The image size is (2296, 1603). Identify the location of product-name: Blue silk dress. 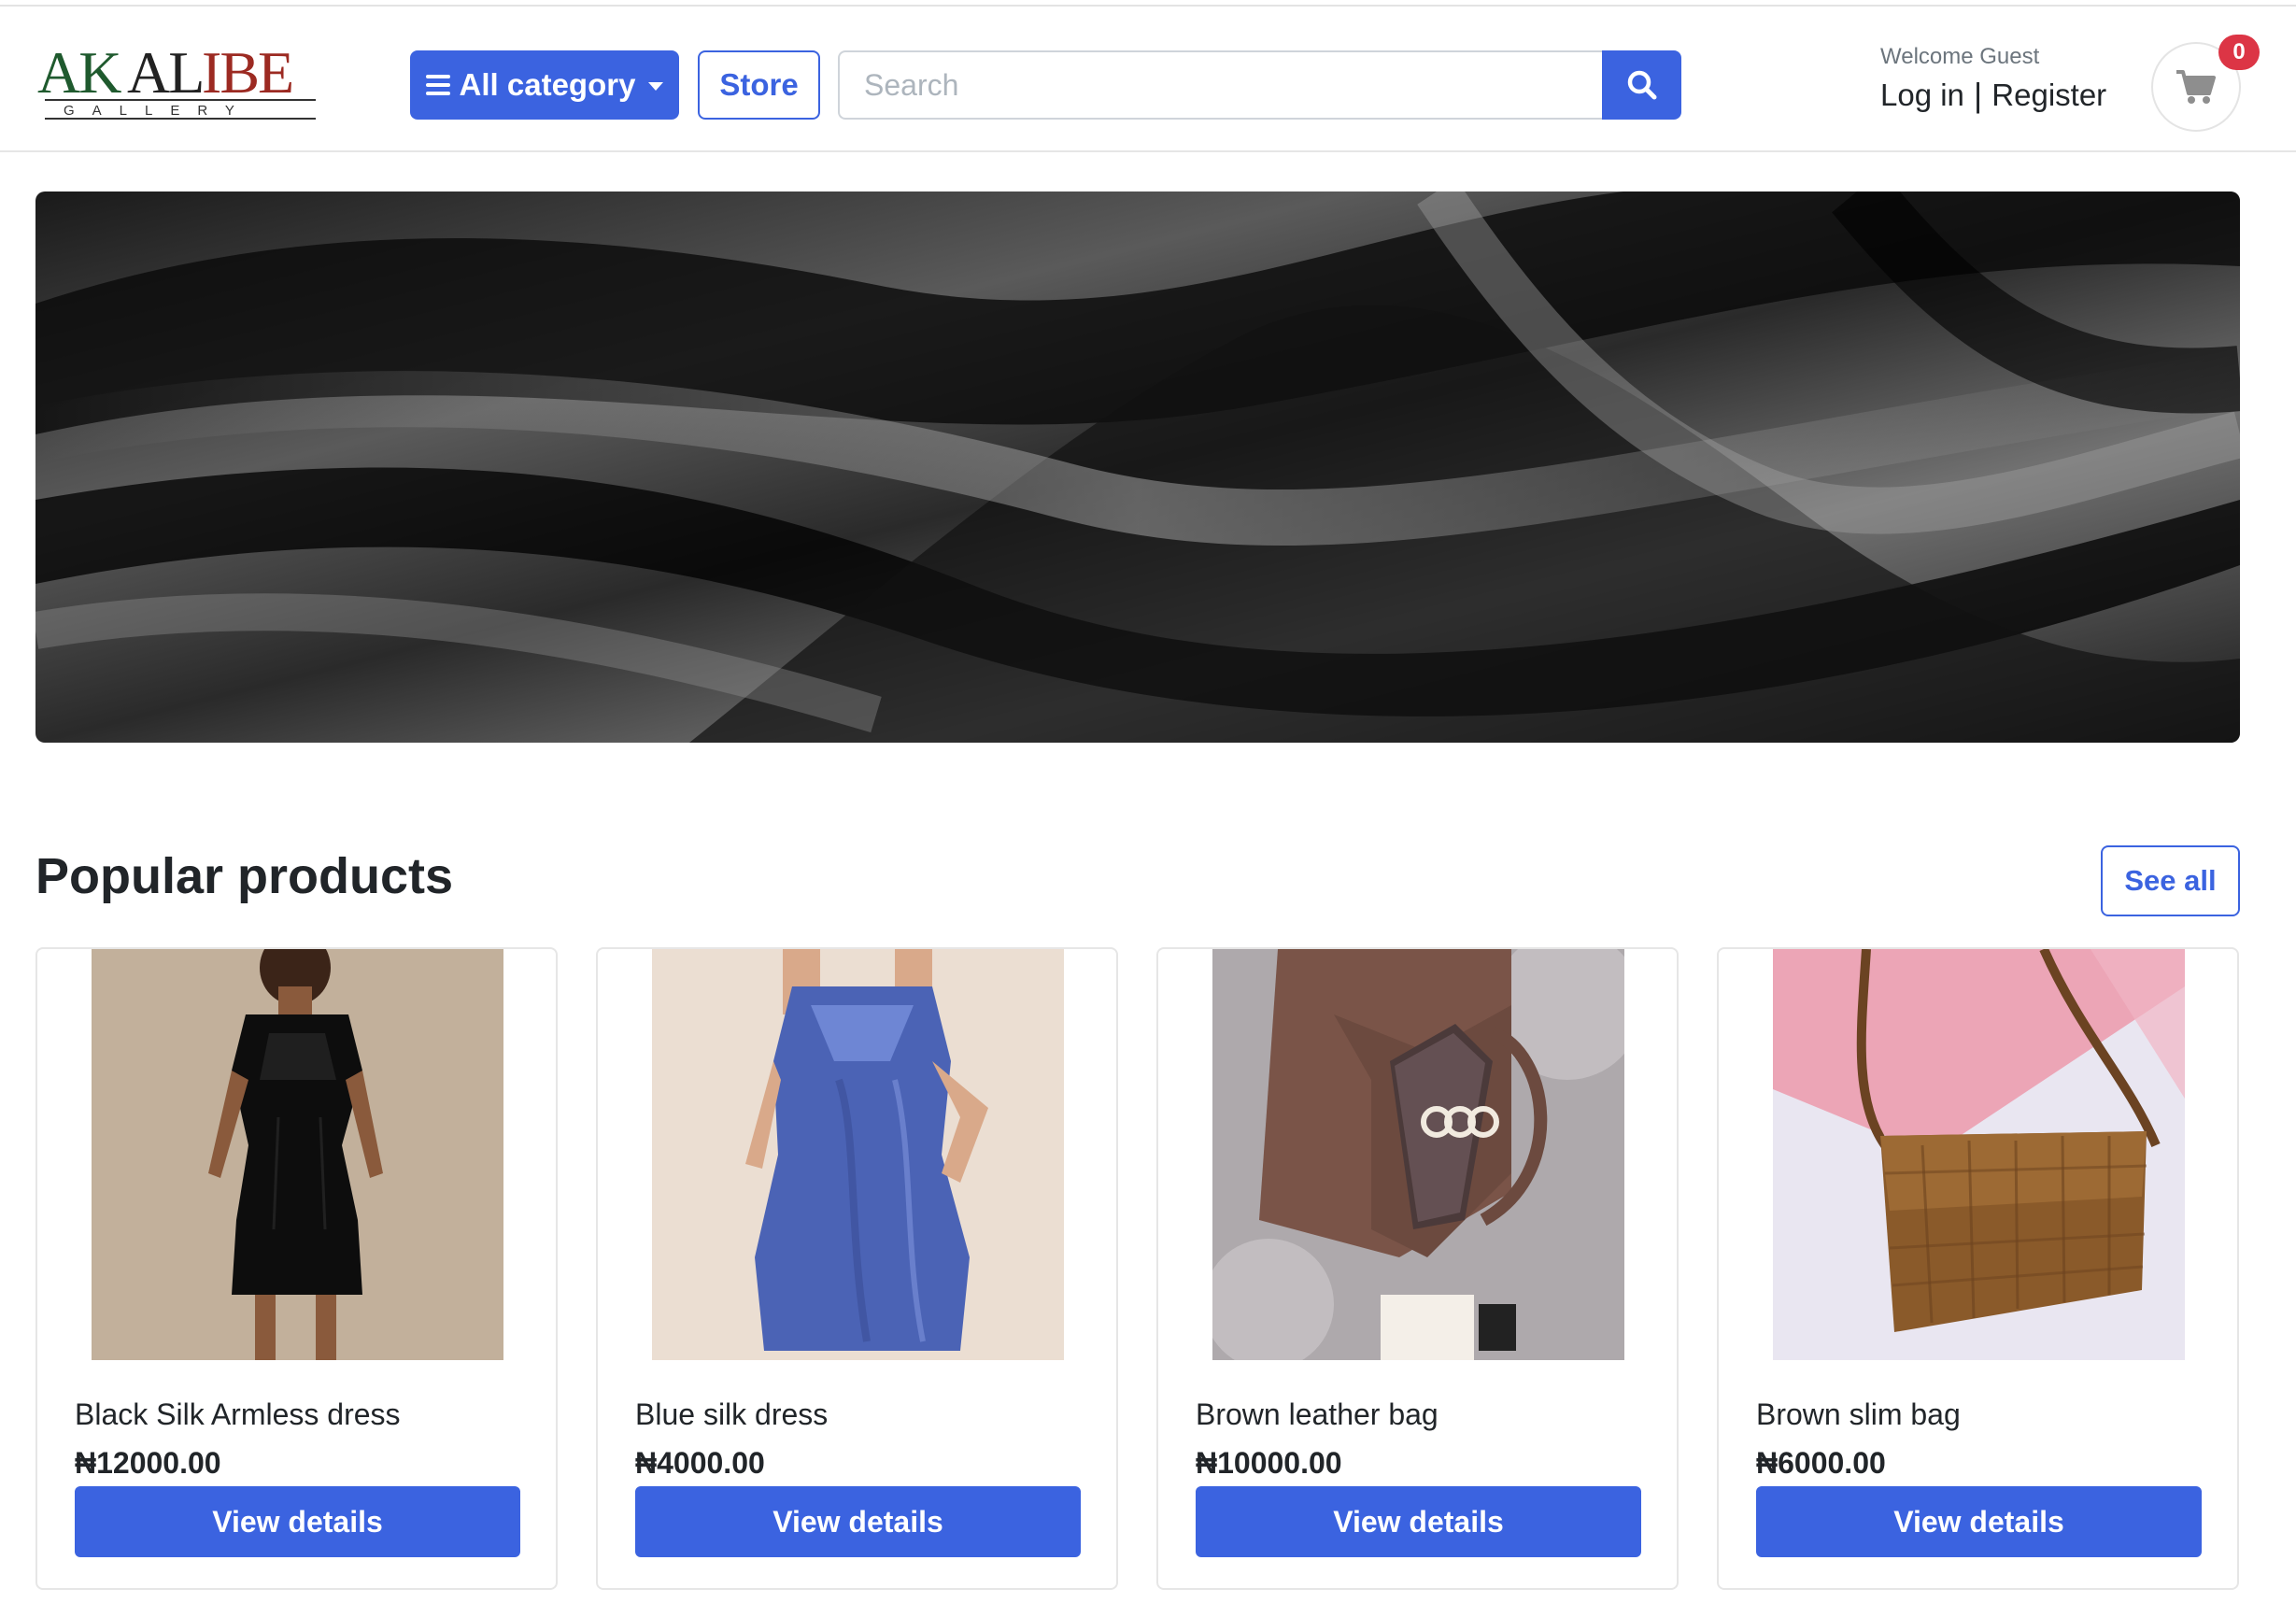
(732, 1414).